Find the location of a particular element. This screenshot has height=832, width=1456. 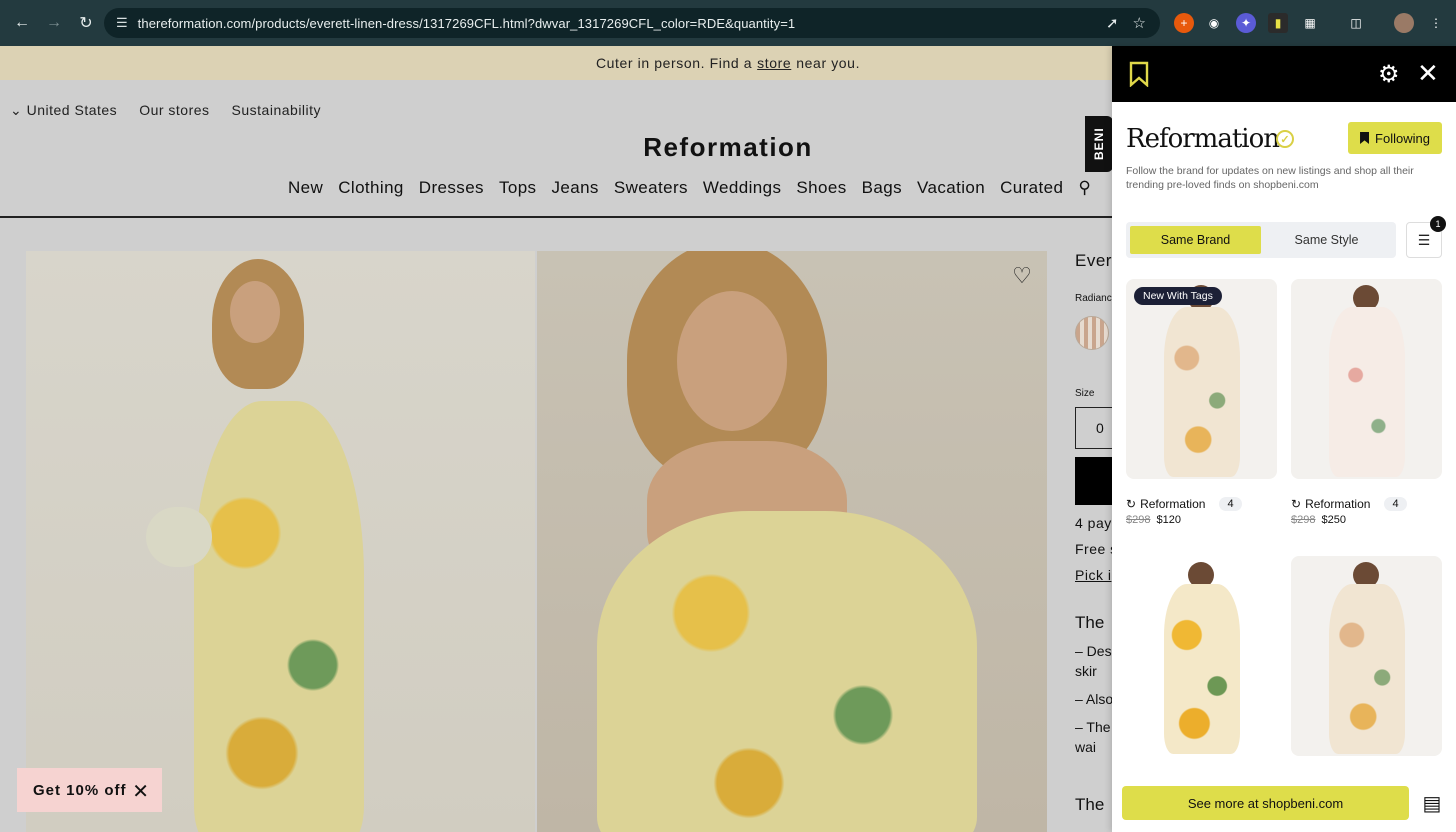

match-tabs: Same Brand Same Style is located at coordinates (1261, 240).